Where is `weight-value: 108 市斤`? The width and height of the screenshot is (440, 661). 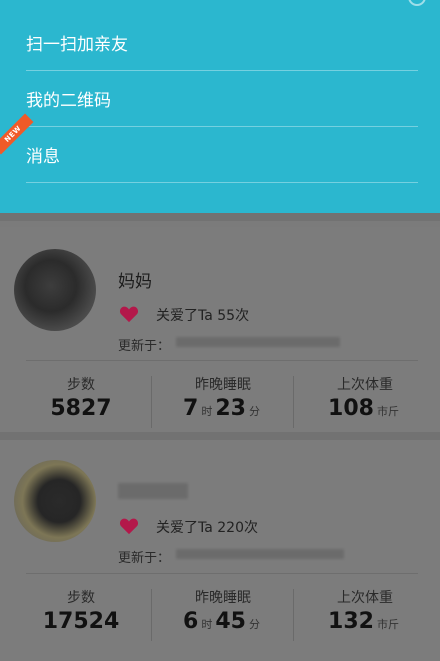
weight-value: 108 市斤 is located at coordinates (365, 408).